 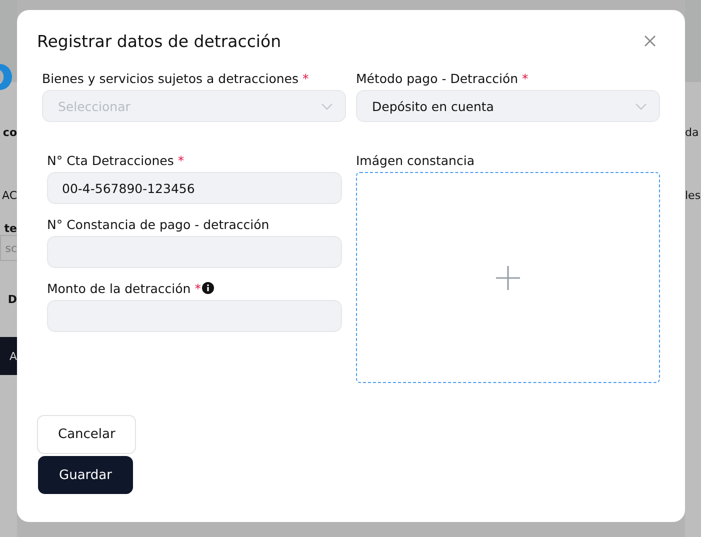 I want to click on field-label: Bienes y servicios sujetos a detracciones, so click(x=170, y=78).